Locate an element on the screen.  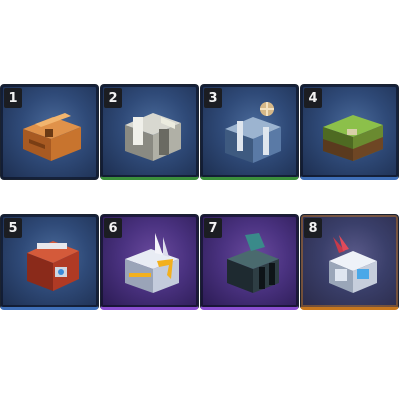
mossy-chest-icon is located at coordinates (353, 138).